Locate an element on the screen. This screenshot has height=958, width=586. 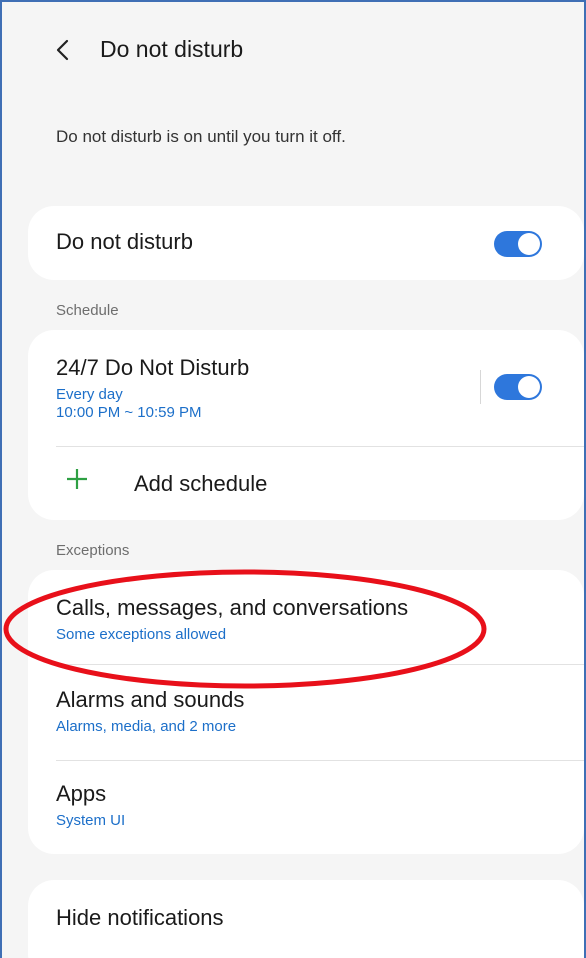
plus-icon is located at coordinates (77, 479).